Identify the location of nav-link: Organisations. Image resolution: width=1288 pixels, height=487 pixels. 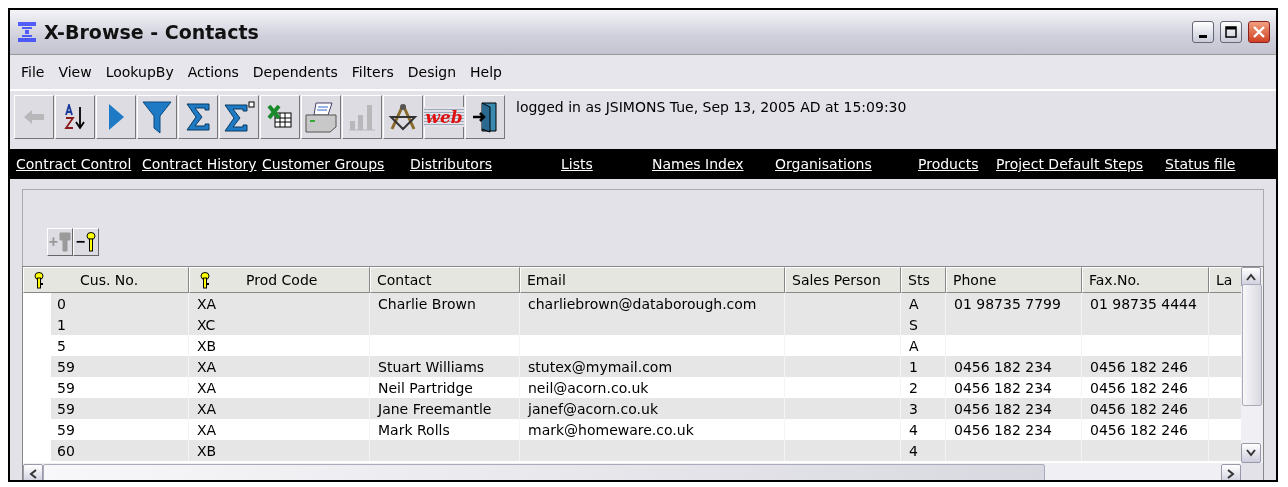
(823, 164).